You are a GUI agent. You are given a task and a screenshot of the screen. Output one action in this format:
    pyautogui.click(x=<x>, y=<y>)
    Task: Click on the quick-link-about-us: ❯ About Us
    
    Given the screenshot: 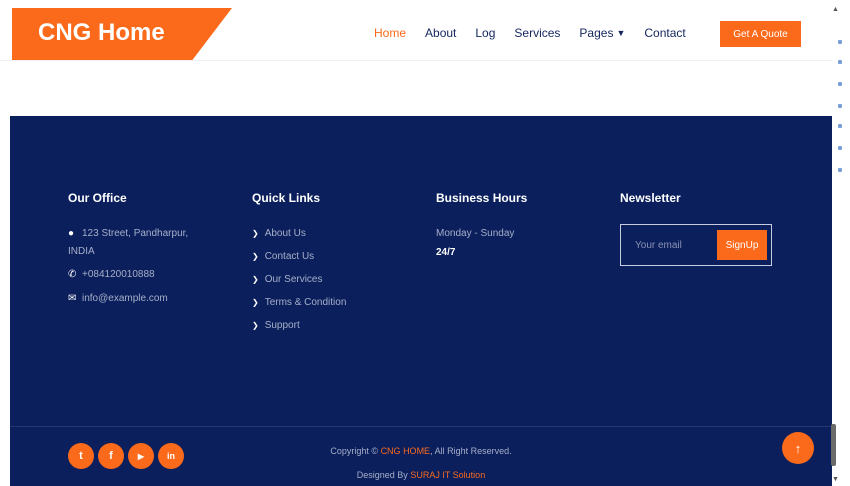 What is the action you would take?
    pyautogui.click(x=279, y=233)
    